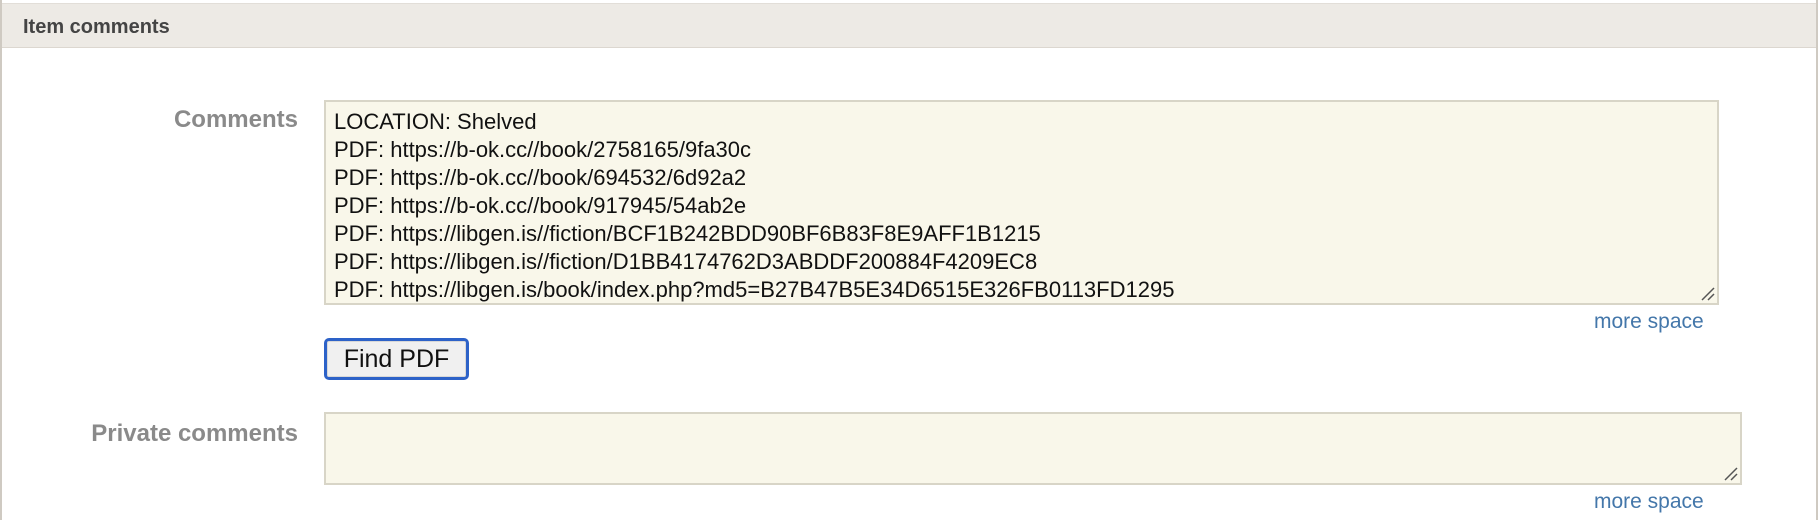 The image size is (1820, 520). I want to click on find-pdf-button: Find PDF, so click(396, 359).